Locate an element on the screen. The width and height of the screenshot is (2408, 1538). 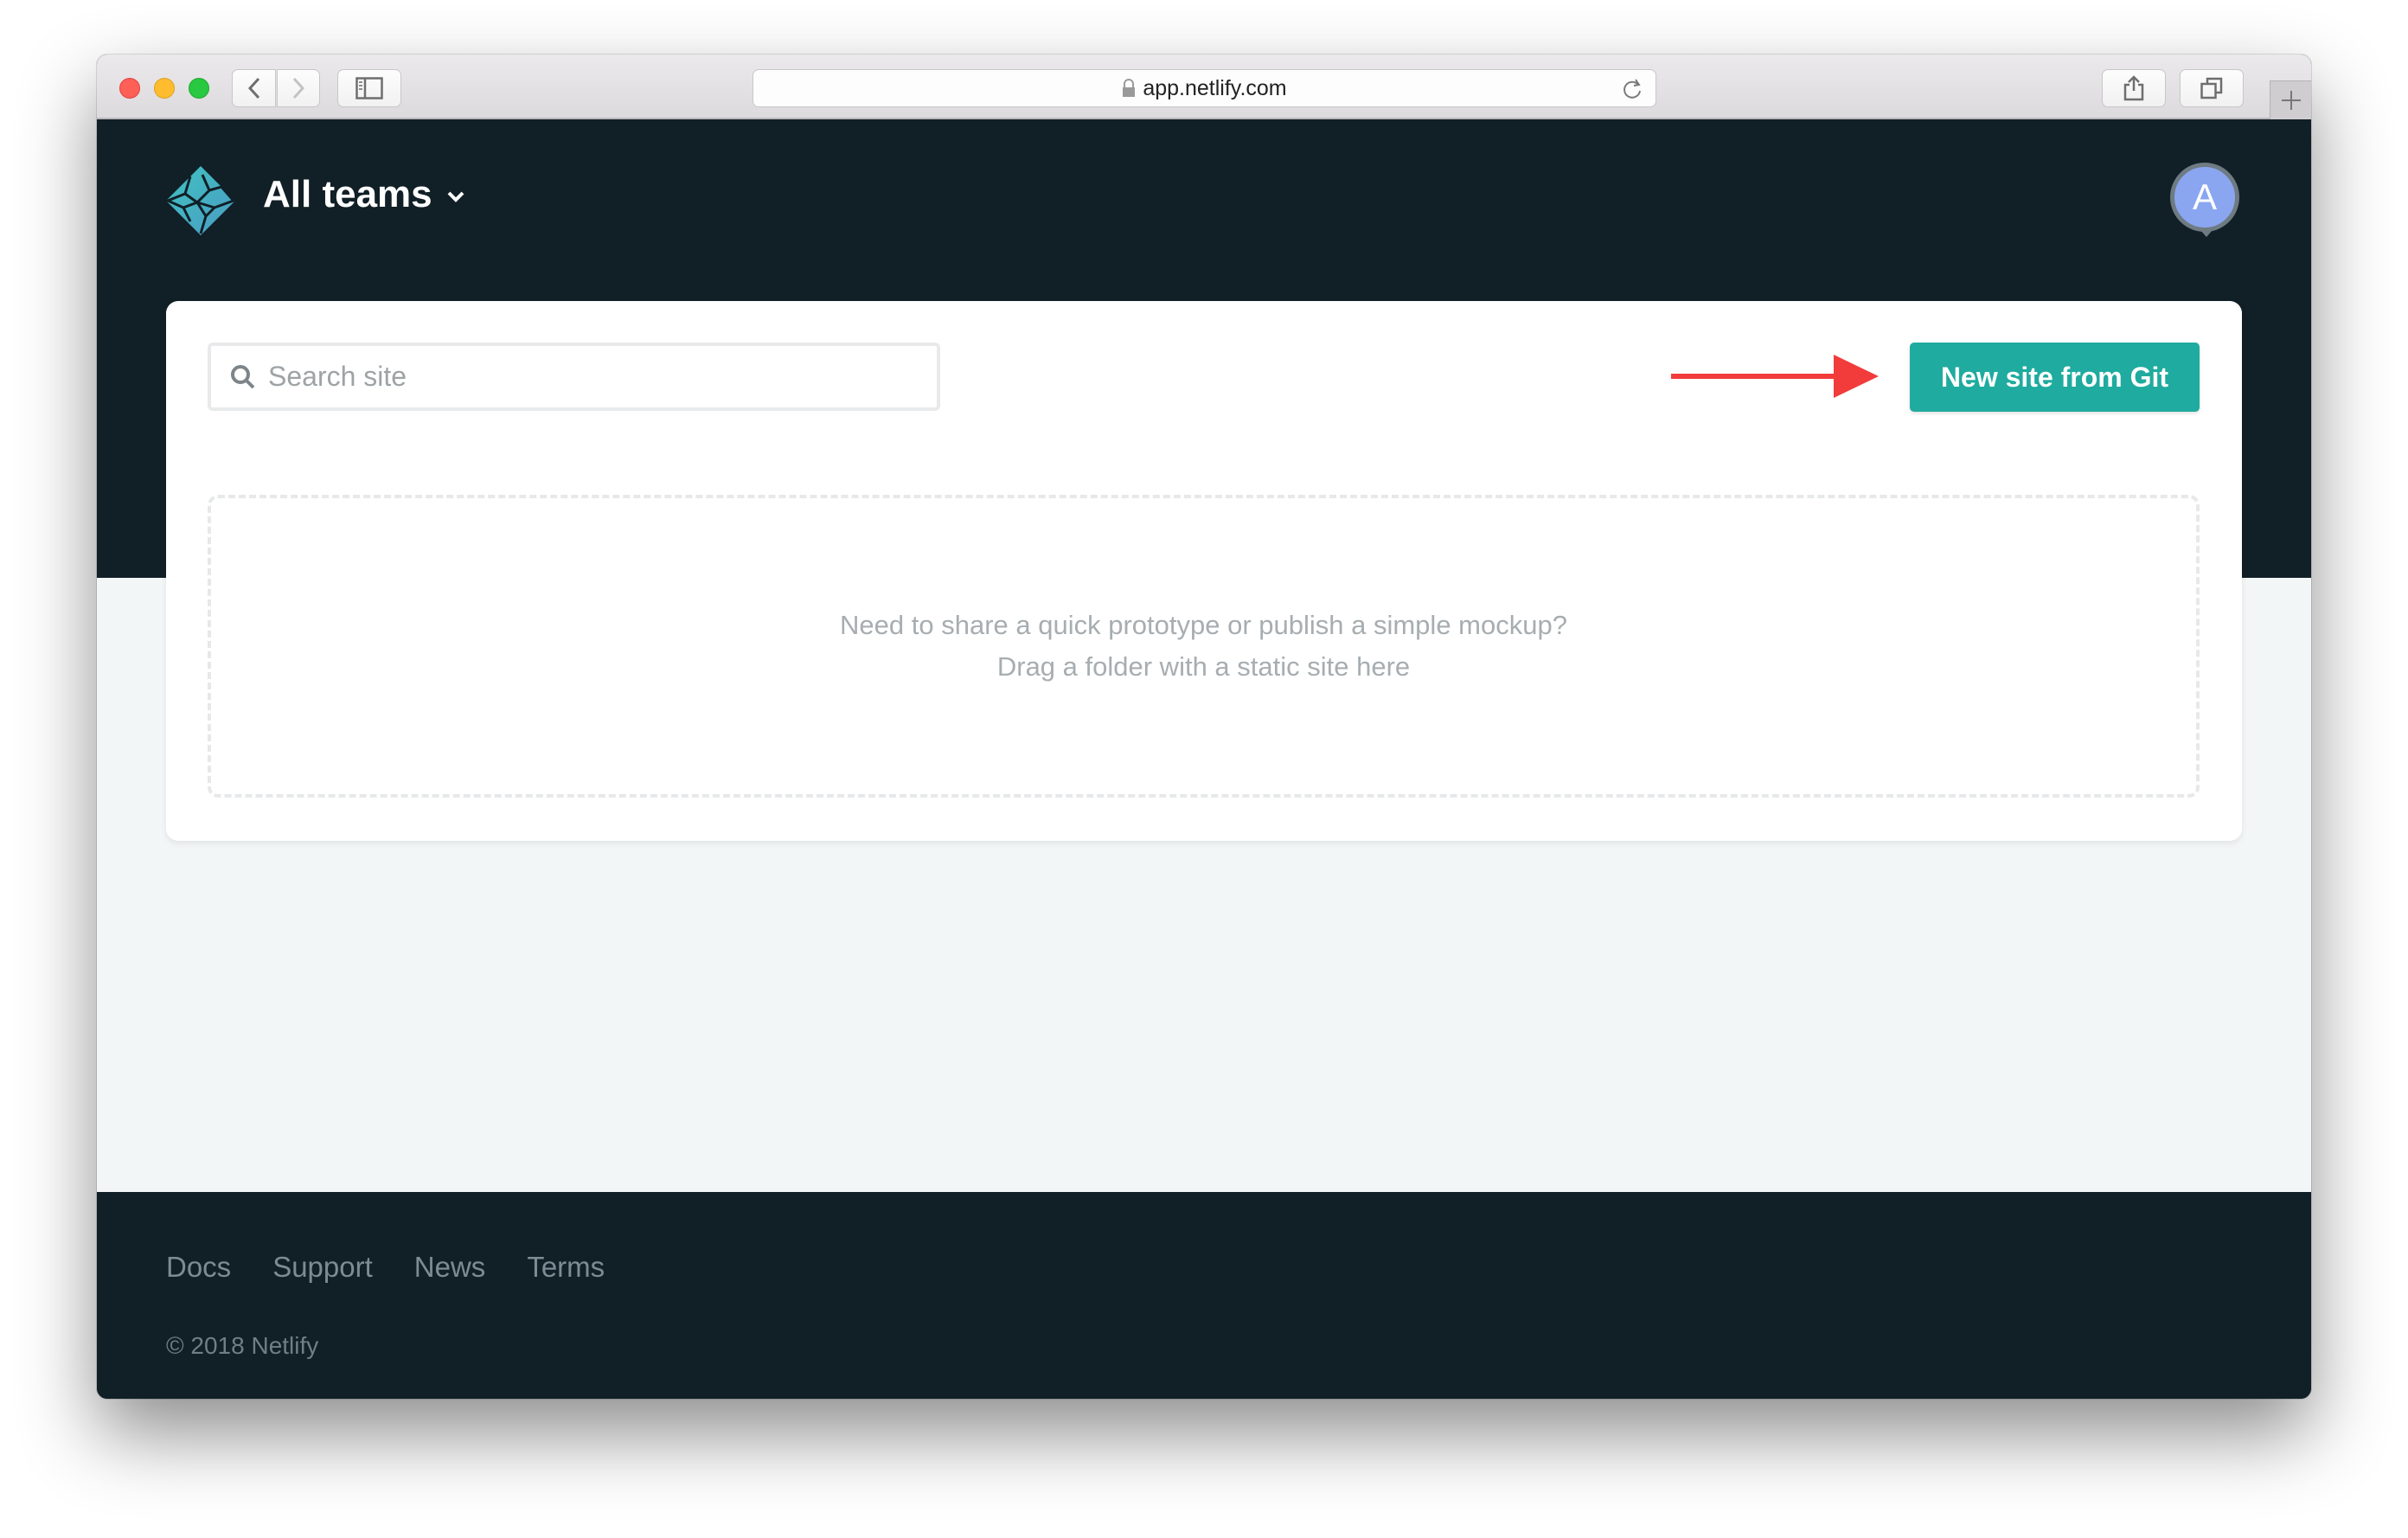
page-footer: Docs Support News Terms © 2018 Netlify is located at coordinates (1204, 1296).